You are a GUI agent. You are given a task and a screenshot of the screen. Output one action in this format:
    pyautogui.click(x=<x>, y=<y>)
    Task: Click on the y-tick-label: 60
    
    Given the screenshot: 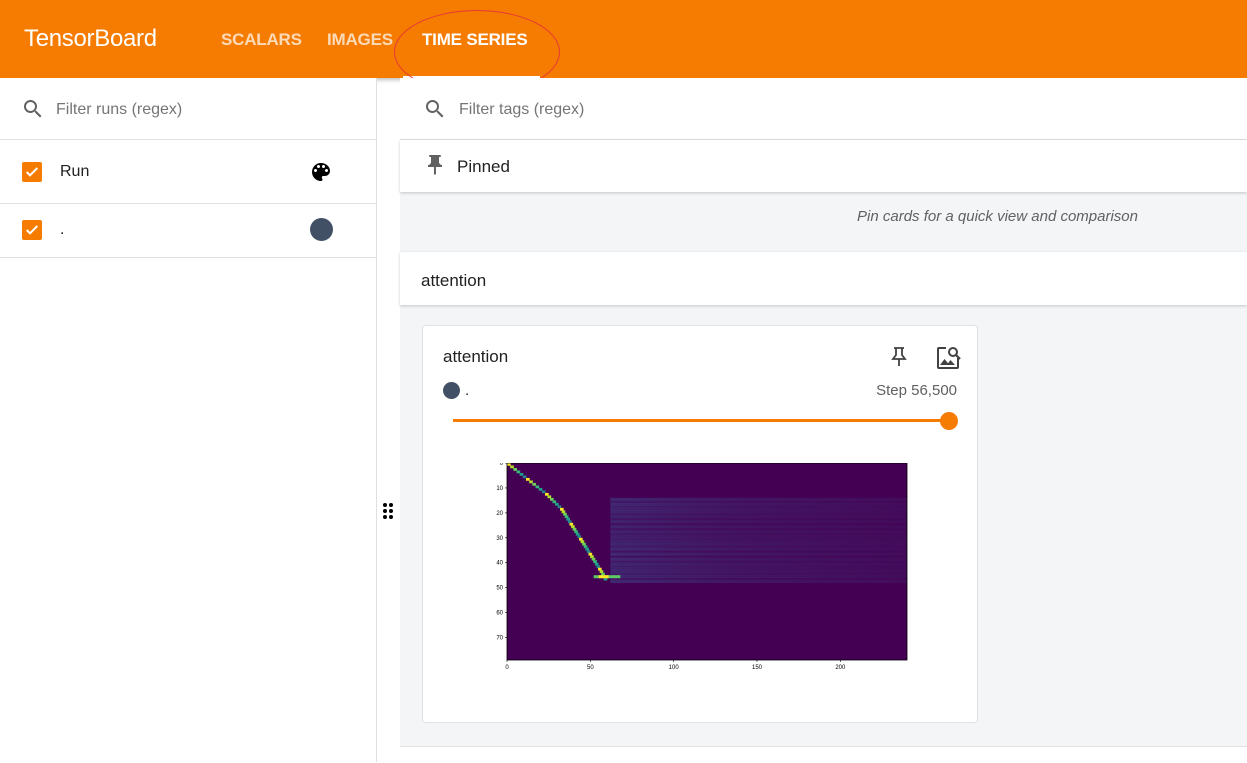 What is the action you would take?
    pyautogui.click(x=499, y=614)
    